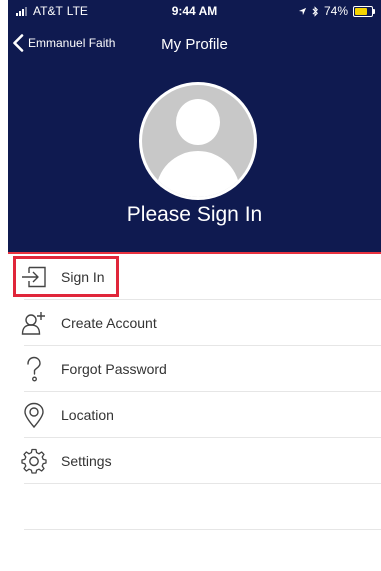 The width and height of the screenshot is (381, 571). Describe the element at coordinates (109, 322) in the screenshot. I see `create-account-label: Create Account` at that location.